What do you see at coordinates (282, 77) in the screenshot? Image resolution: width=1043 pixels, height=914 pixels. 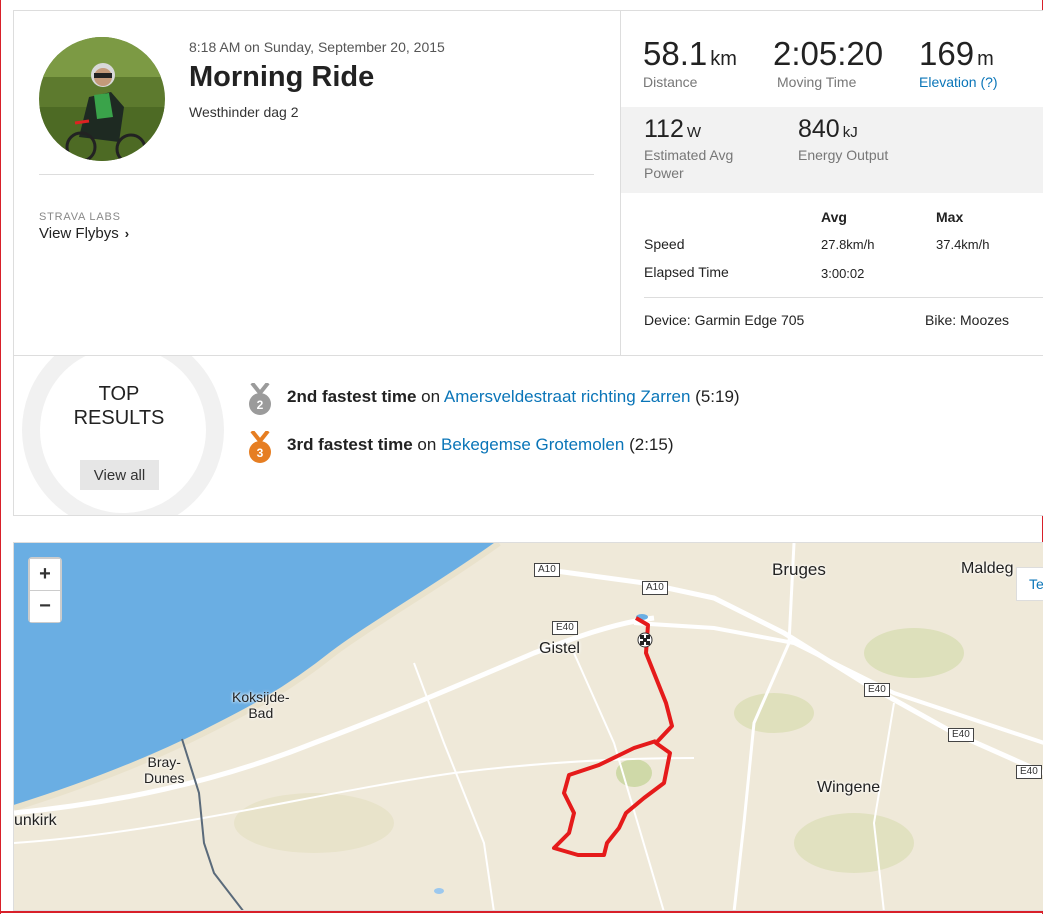 I see `activity-title: Morning Ride` at bounding box center [282, 77].